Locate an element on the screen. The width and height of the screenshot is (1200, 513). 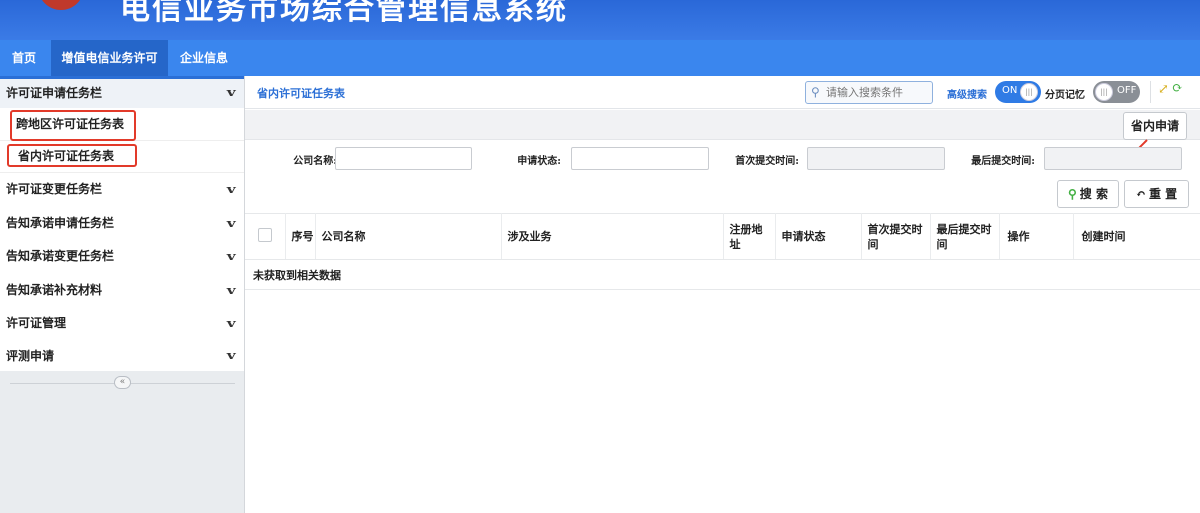
top-banner: 电信业务市场综合管理信息系统 is located at coordinates (600, 20).